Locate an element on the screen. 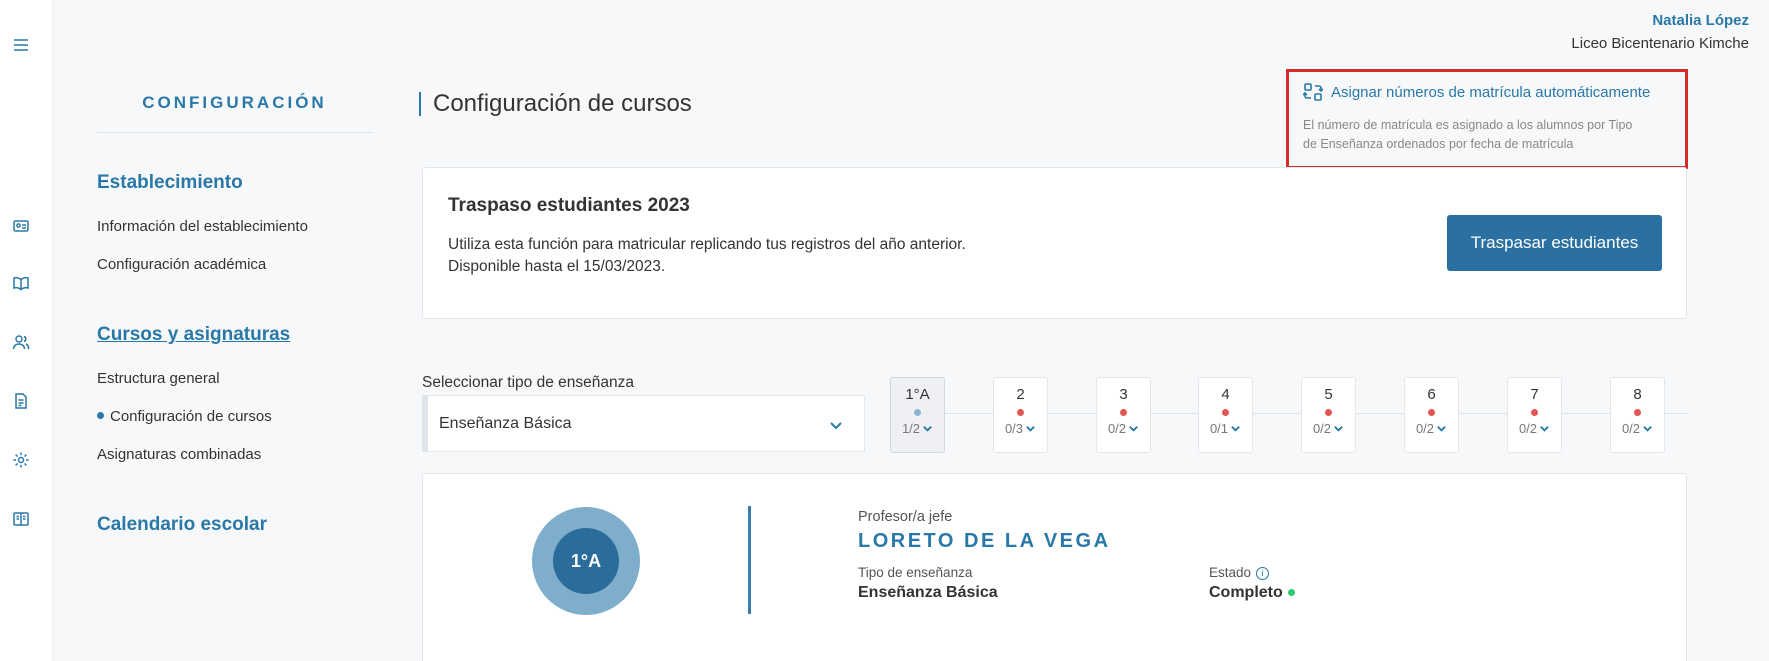  gear-icon is located at coordinates (21, 460).